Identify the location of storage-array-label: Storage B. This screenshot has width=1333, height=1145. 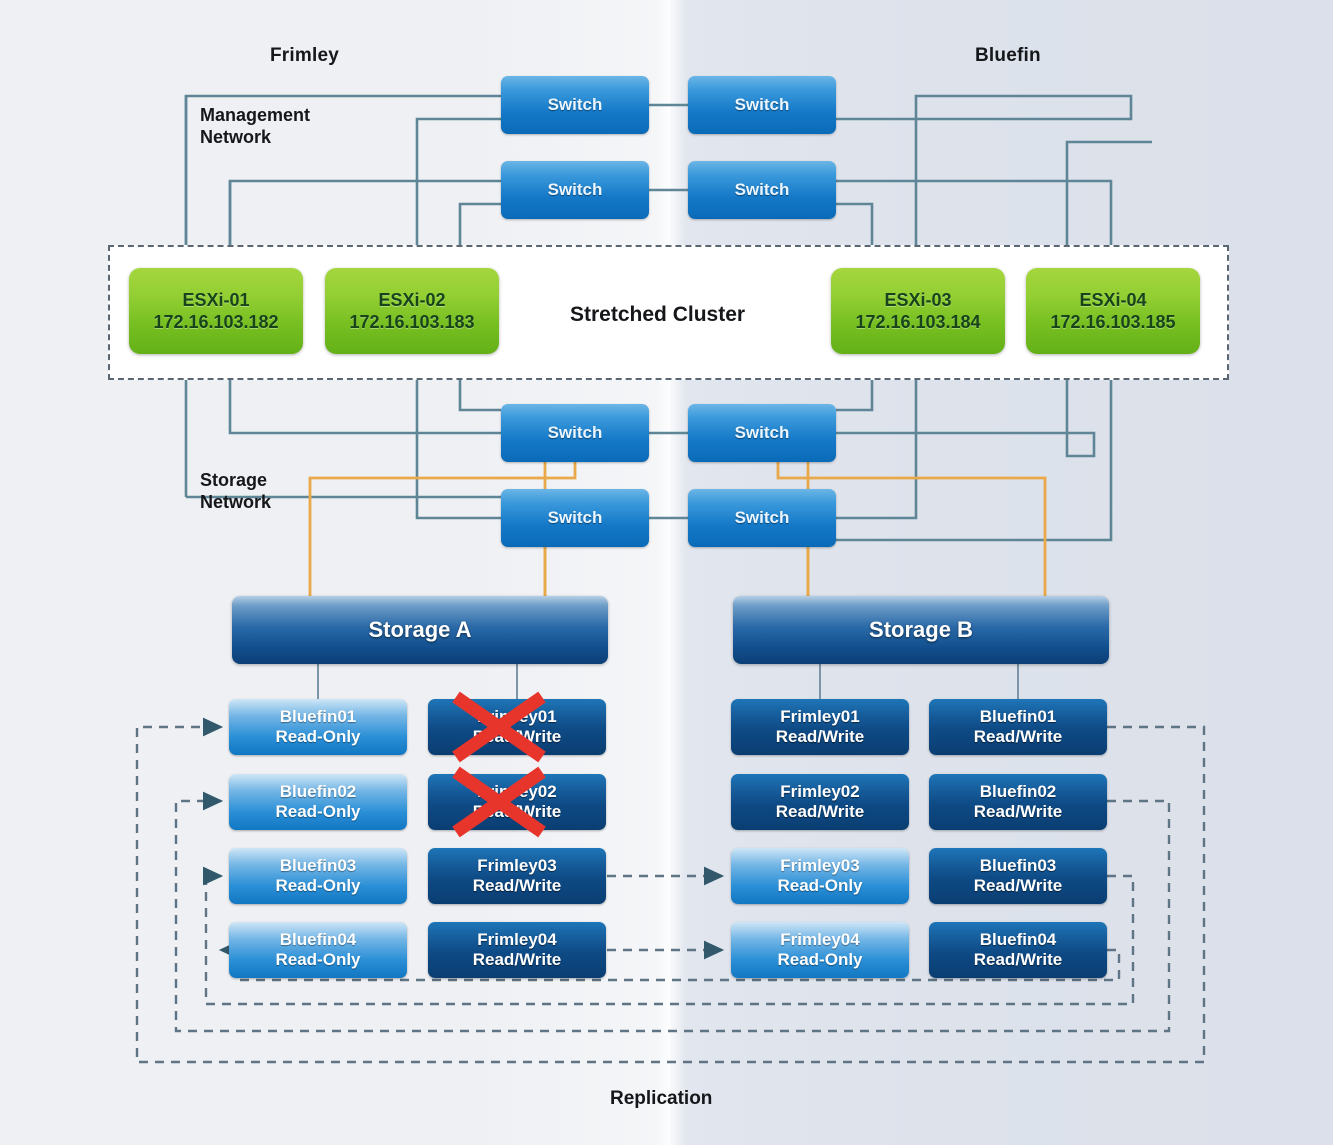
(921, 629).